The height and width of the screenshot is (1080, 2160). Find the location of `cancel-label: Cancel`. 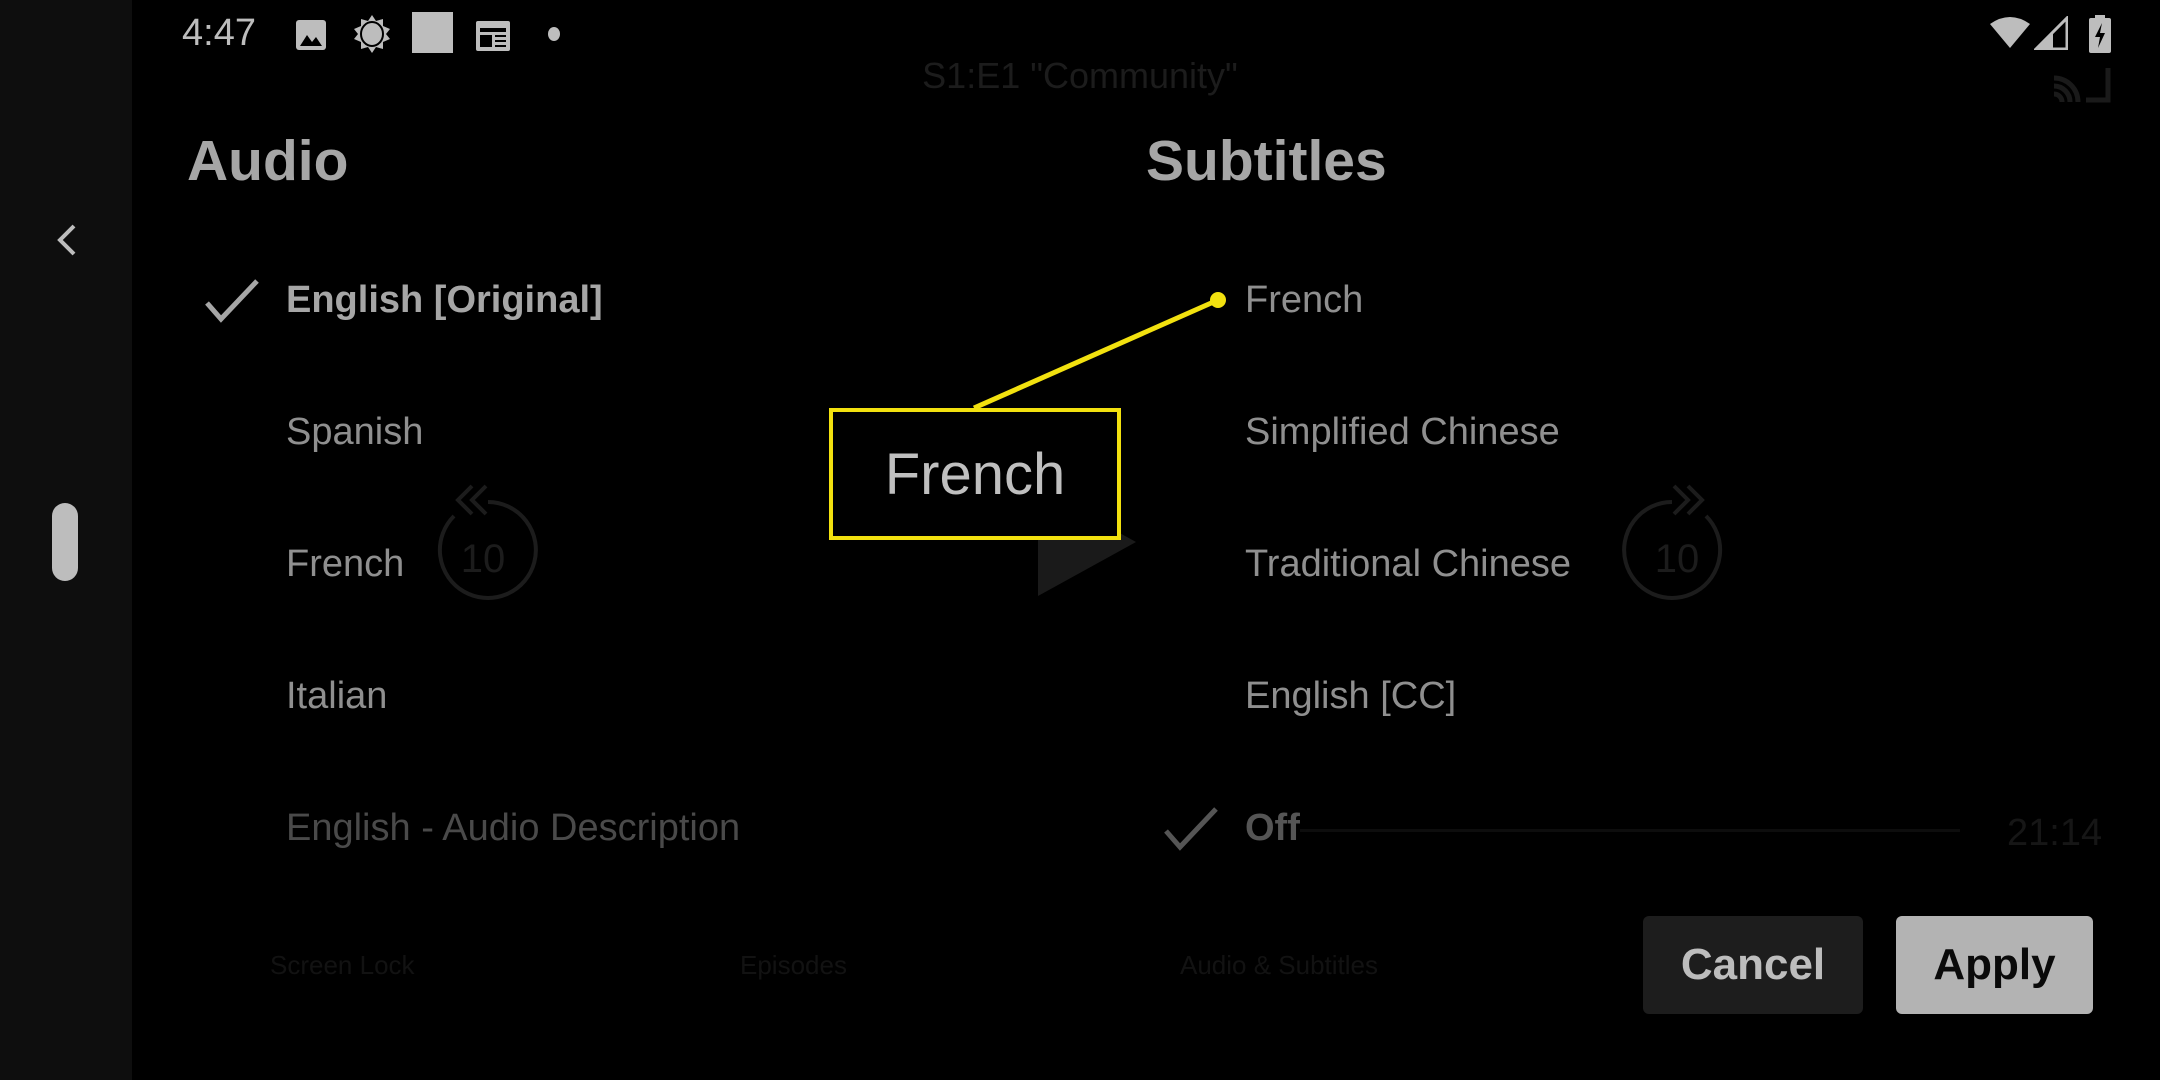

cancel-label: Cancel is located at coordinates (1753, 964).